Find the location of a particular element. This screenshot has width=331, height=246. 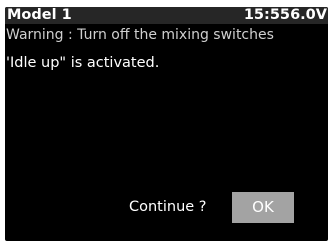

alert-message: 'Idle up" is activated. is located at coordinates (83, 63).